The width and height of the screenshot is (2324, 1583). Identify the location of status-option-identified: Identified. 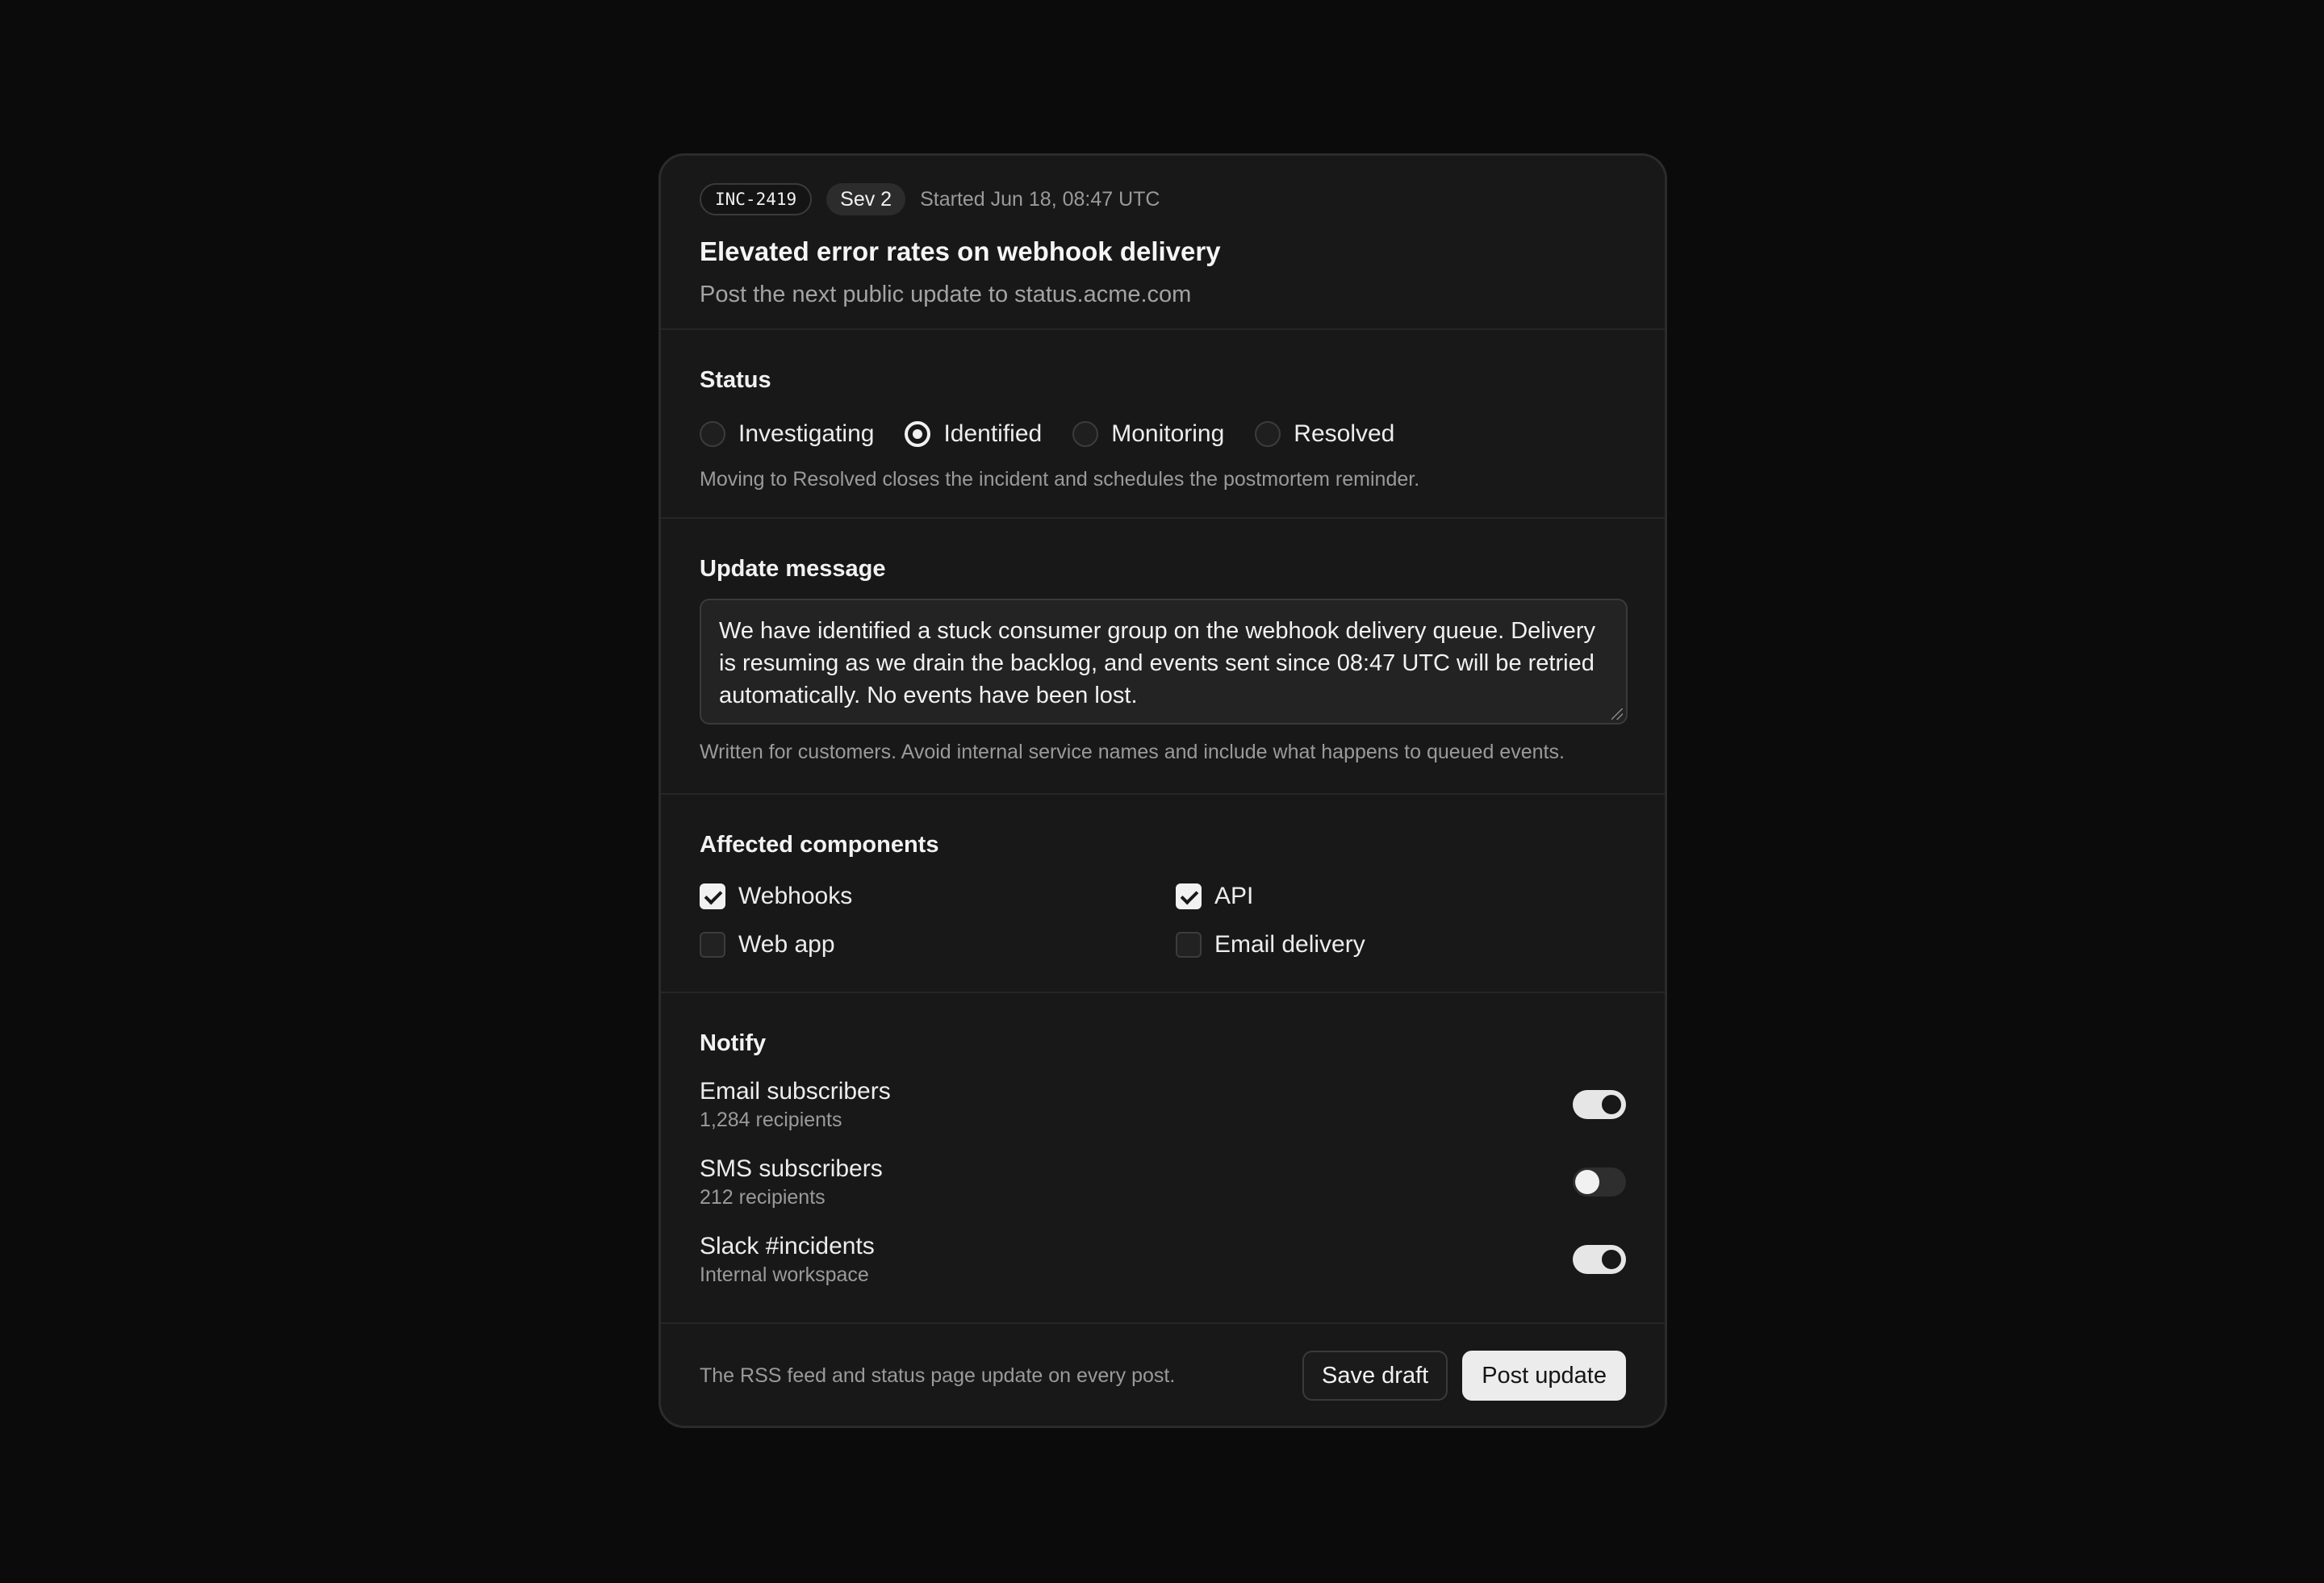
(973, 434).